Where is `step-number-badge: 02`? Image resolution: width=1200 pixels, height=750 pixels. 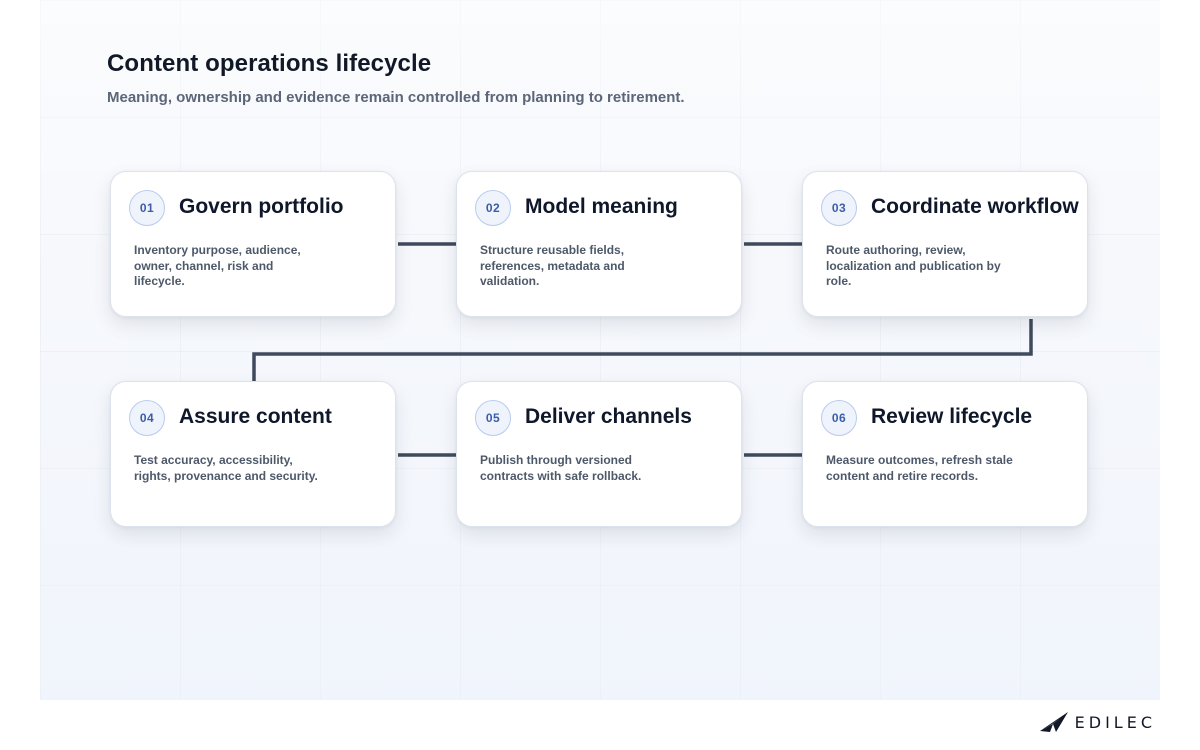
step-number-badge: 02 is located at coordinates (493, 208).